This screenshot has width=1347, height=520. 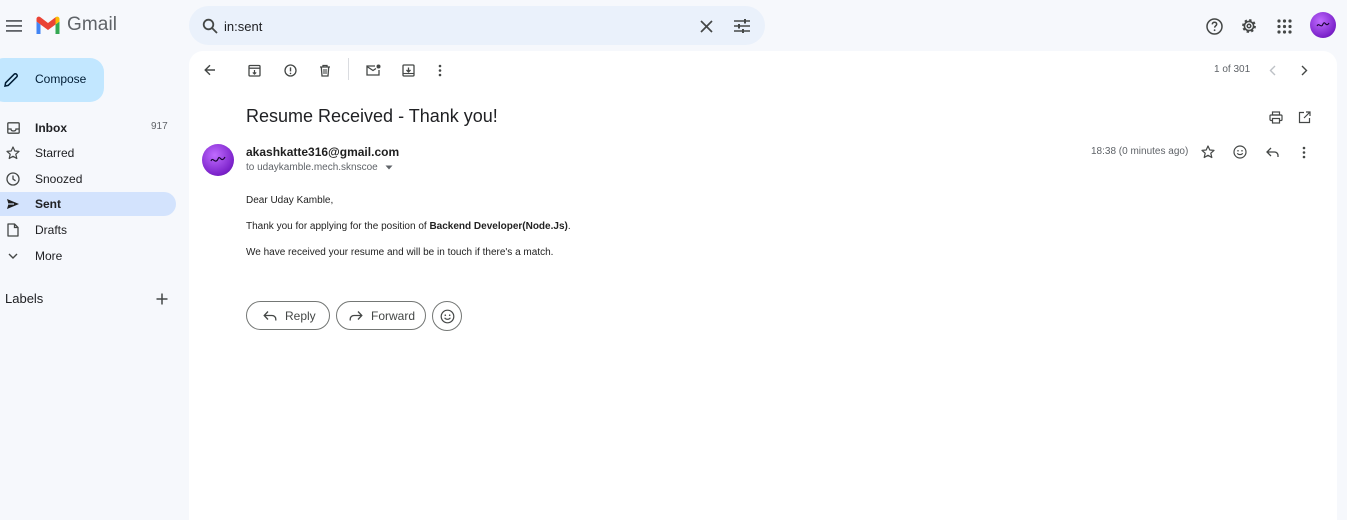 I want to click on clear-search-button, so click(x=706, y=26).